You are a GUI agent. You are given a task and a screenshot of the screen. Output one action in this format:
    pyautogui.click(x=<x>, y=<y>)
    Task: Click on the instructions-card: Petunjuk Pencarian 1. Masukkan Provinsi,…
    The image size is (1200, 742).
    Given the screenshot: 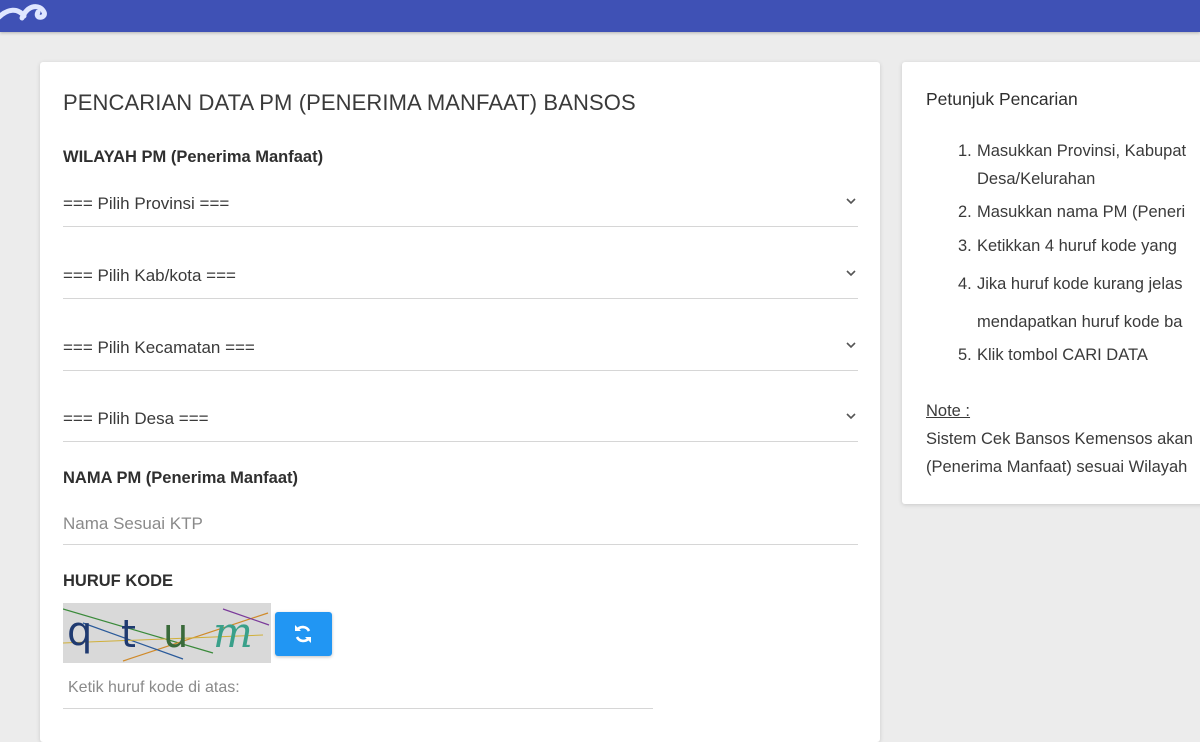 What is the action you would take?
    pyautogui.click(x=1051, y=283)
    